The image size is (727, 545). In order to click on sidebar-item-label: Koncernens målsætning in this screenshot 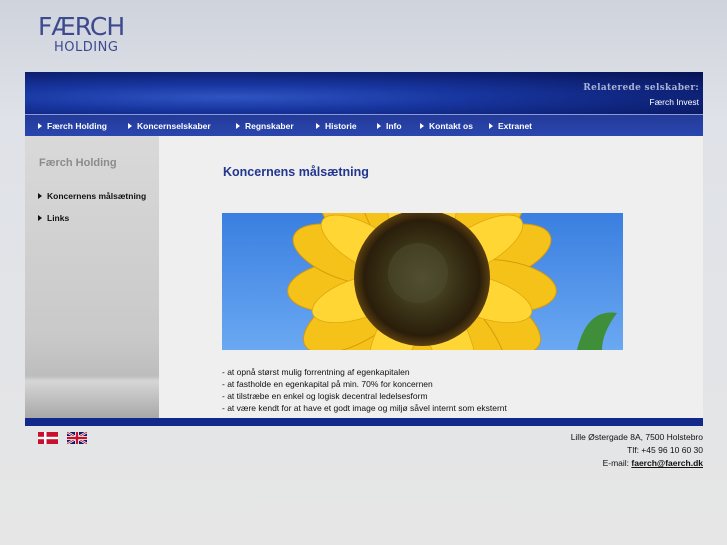, I will do `click(97, 196)`.